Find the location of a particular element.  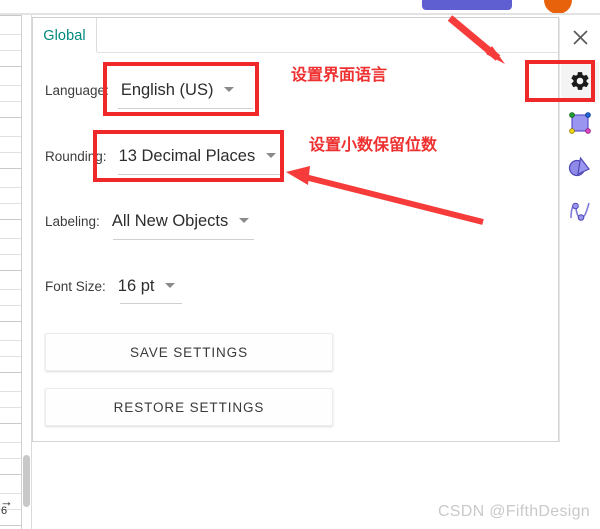

field-language: Language: English (US) is located at coordinates (140, 90).